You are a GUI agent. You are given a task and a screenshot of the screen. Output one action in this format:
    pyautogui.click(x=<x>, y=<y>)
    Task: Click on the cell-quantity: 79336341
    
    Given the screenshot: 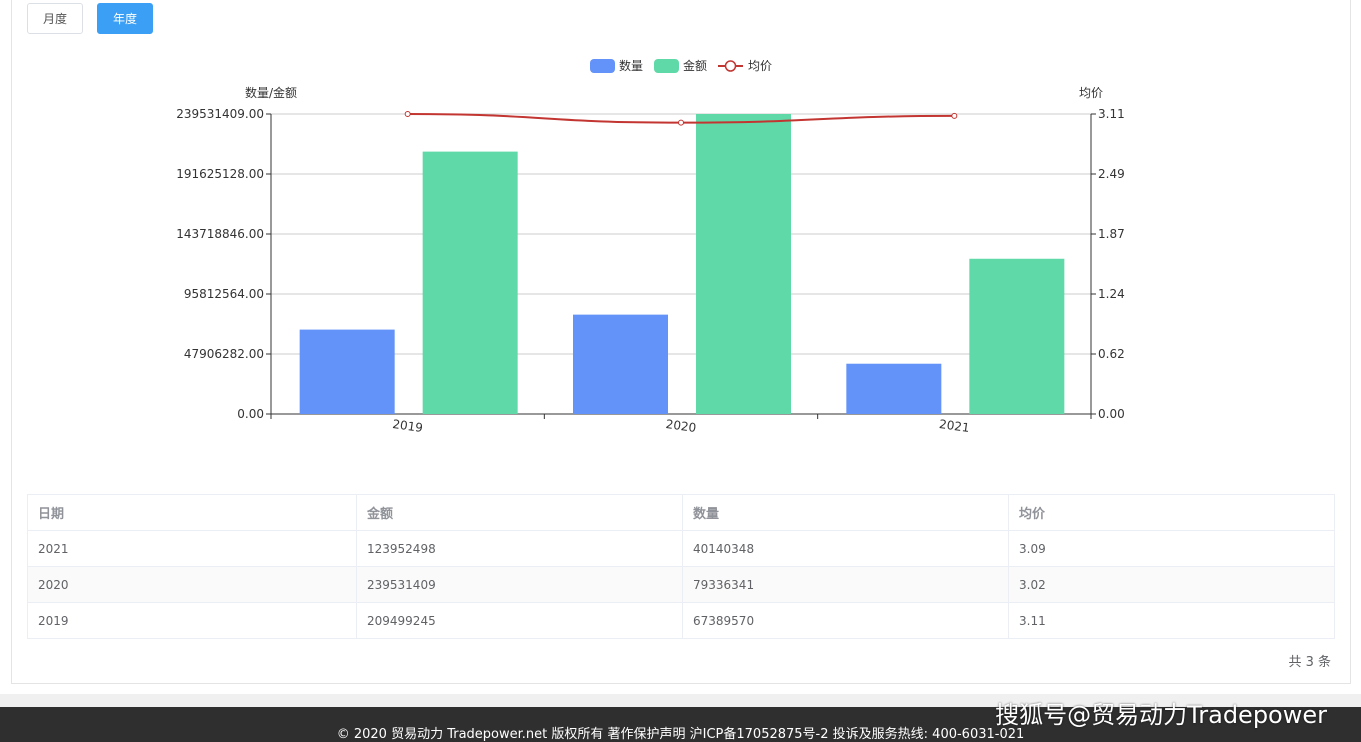 What is the action you would take?
    pyautogui.click(x=845, y=584)
    